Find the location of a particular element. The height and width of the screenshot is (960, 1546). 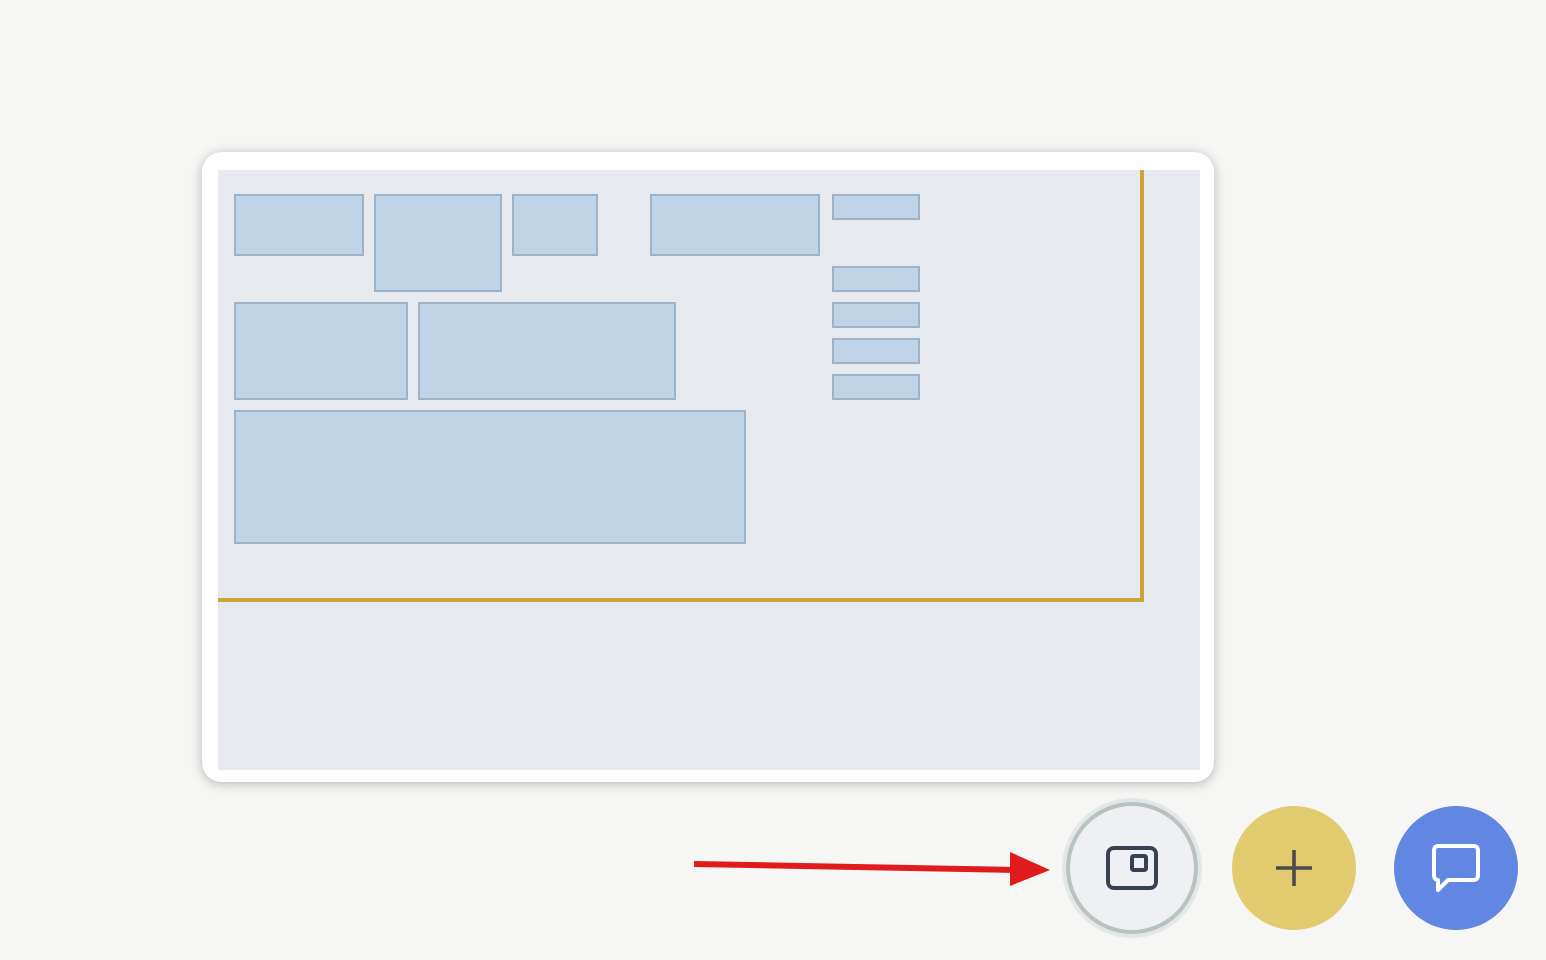

plus-icon is located at coordinates (1294, 868).